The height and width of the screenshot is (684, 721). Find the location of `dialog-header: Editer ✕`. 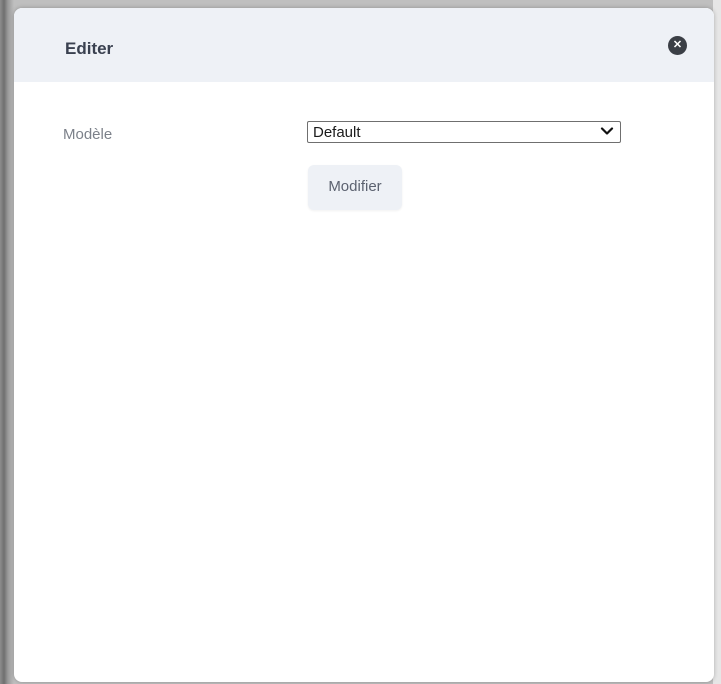

dialog-header: Editer ✕ is located at coordinates (364, 45).